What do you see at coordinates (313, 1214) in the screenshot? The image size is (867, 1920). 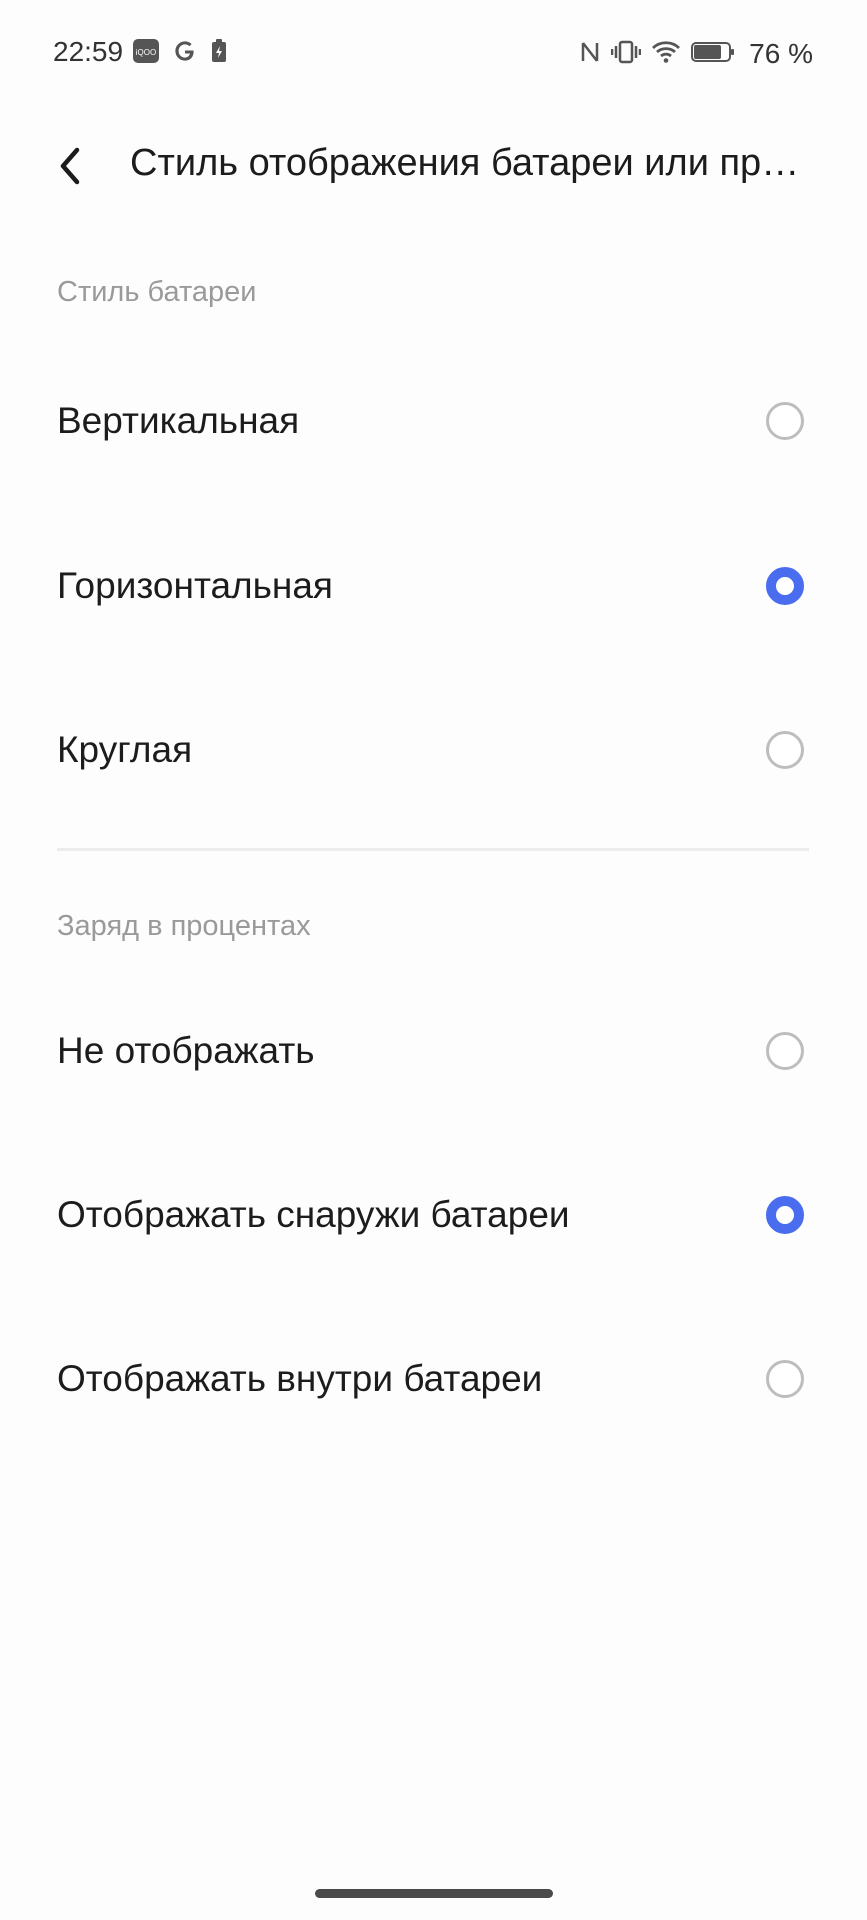 I see `option-label: Отображать снаружи батареи` at bounding box center [313, 1214].